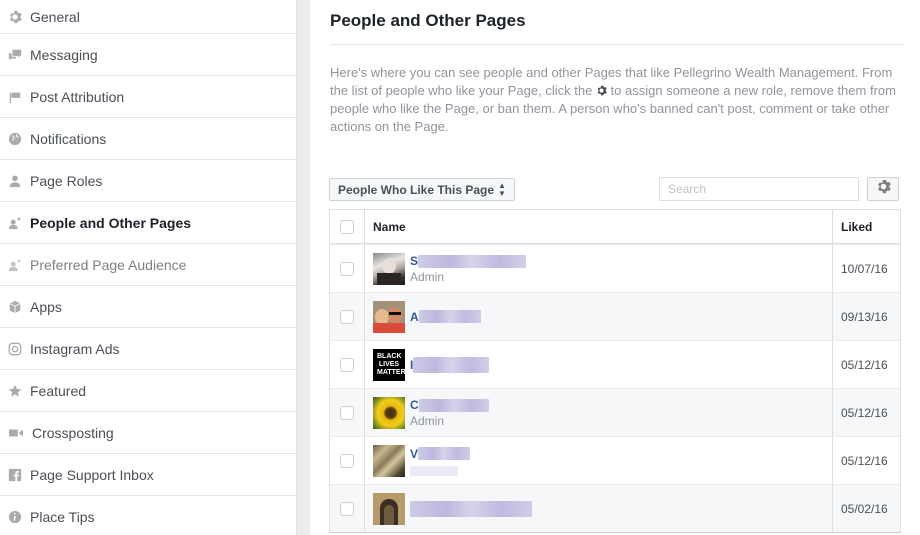  I want to click on sidebar-item-label: Messaging, so click(64, 54).